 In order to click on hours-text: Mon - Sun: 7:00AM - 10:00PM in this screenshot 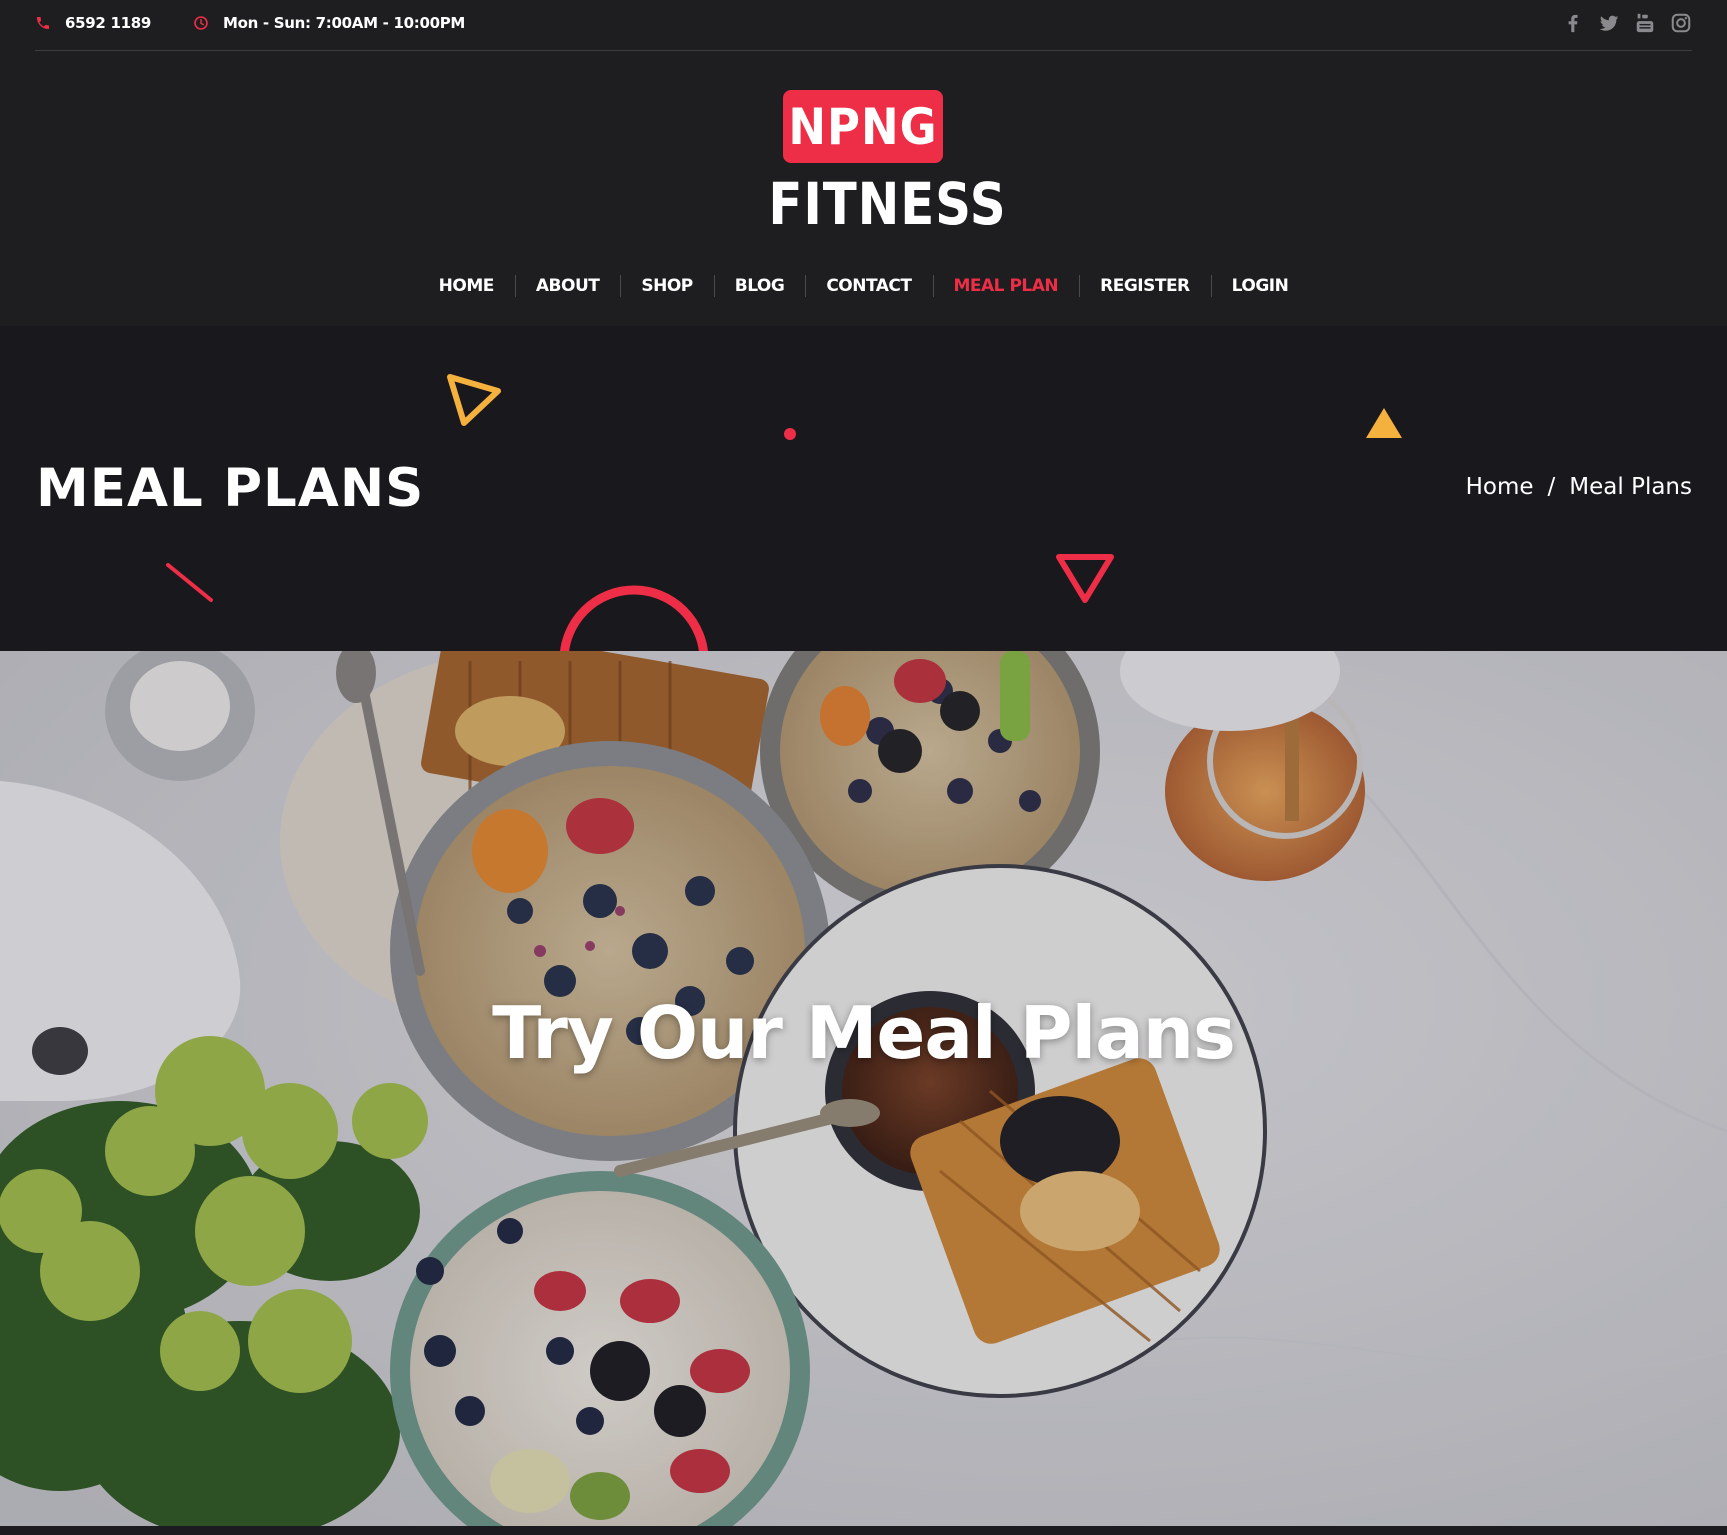, I will do `click(344, 23)`.